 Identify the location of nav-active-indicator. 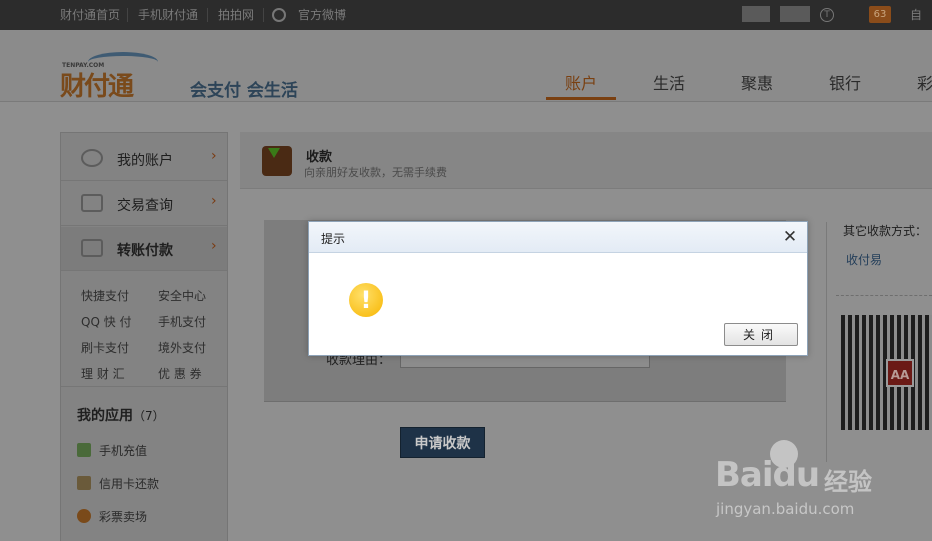
(581, 98).